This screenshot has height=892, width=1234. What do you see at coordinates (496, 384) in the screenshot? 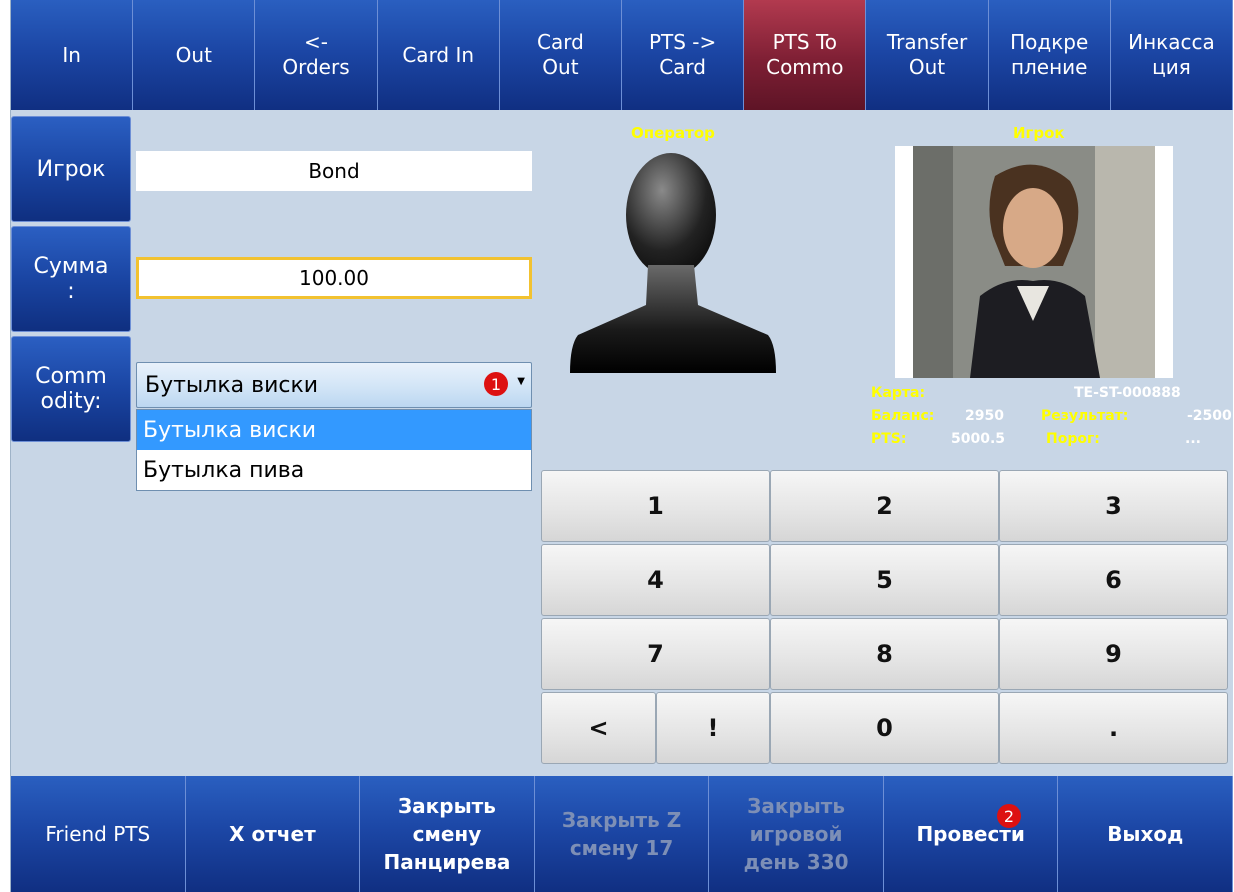
I see `step-badge-1: 1` at bounding box center [496, 384].